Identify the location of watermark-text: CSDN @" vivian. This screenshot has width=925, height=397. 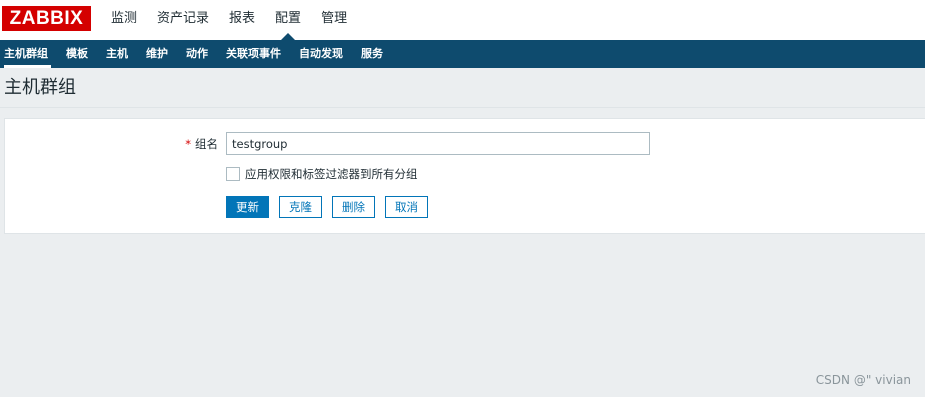
(863, 380).